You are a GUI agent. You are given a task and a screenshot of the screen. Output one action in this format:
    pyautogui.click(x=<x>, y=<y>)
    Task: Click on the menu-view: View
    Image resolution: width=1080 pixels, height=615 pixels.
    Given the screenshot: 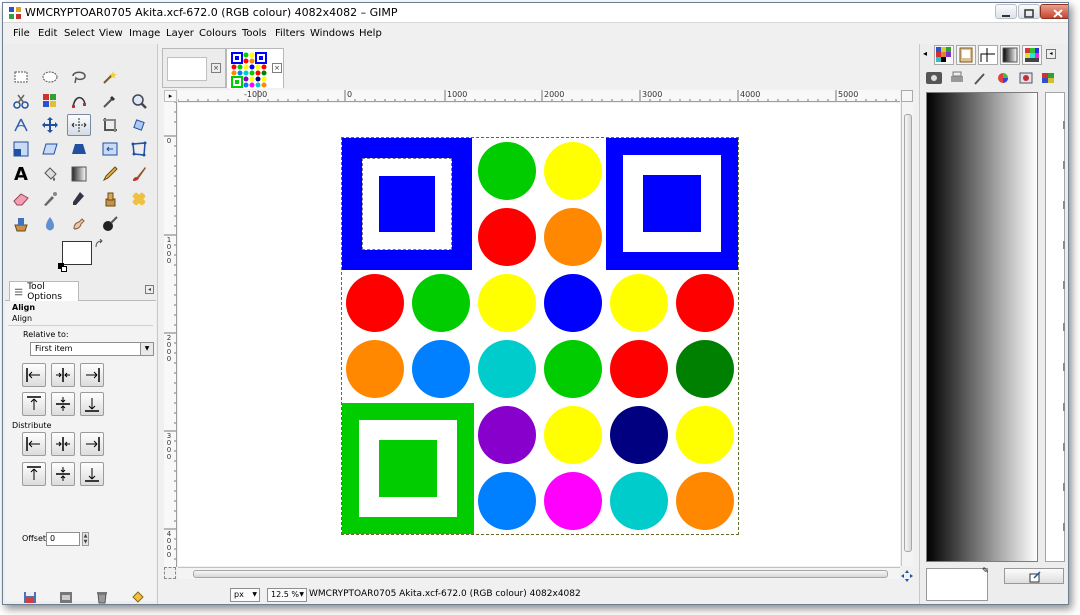 What is the action you would take?
    pyautogui.click(x=111, y=33)
    